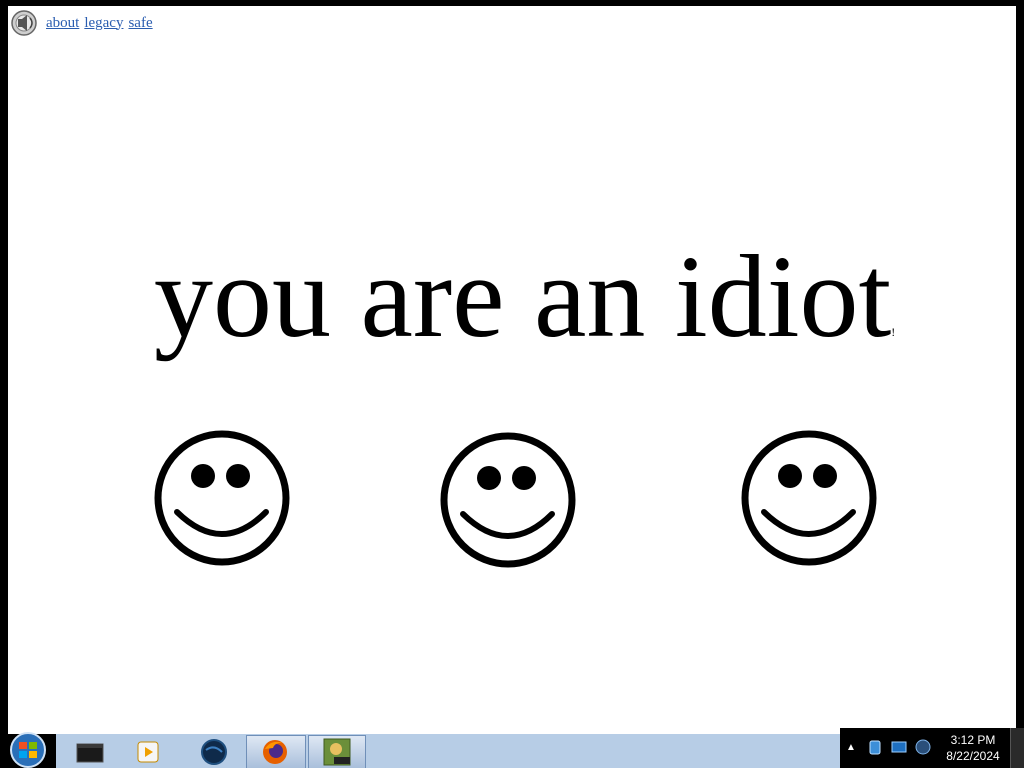 Image resolution: width=1024 pixels, height=768 pixels. What do you see at coordinates (973, 748) in the screenshot?
I see `clock: 3:12 PM 8/22/2024` at bounding box center [973, 748].